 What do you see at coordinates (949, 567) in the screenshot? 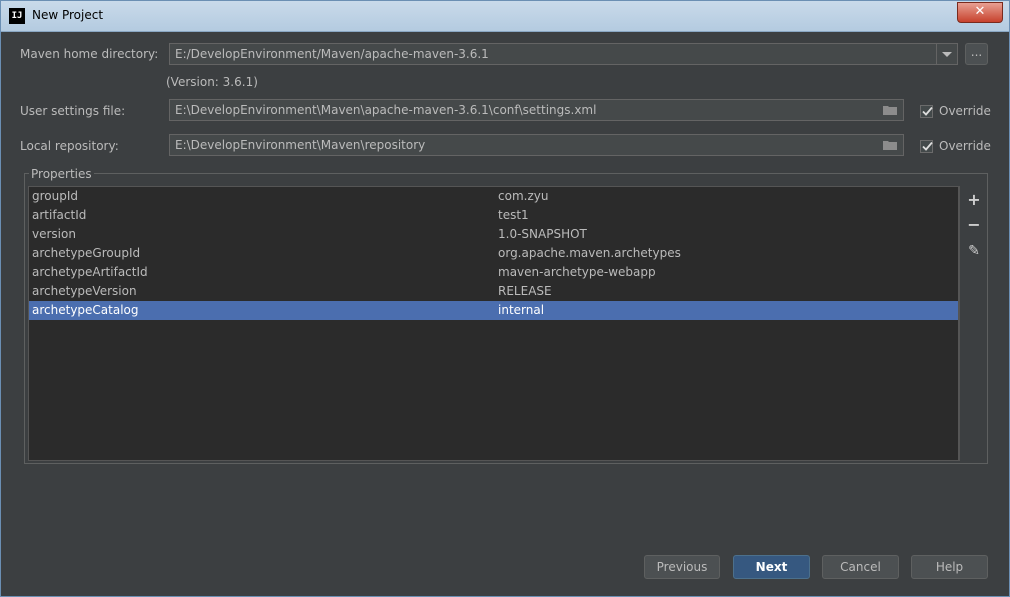
I see `help-button: Help` at bounding box center [949, 567].